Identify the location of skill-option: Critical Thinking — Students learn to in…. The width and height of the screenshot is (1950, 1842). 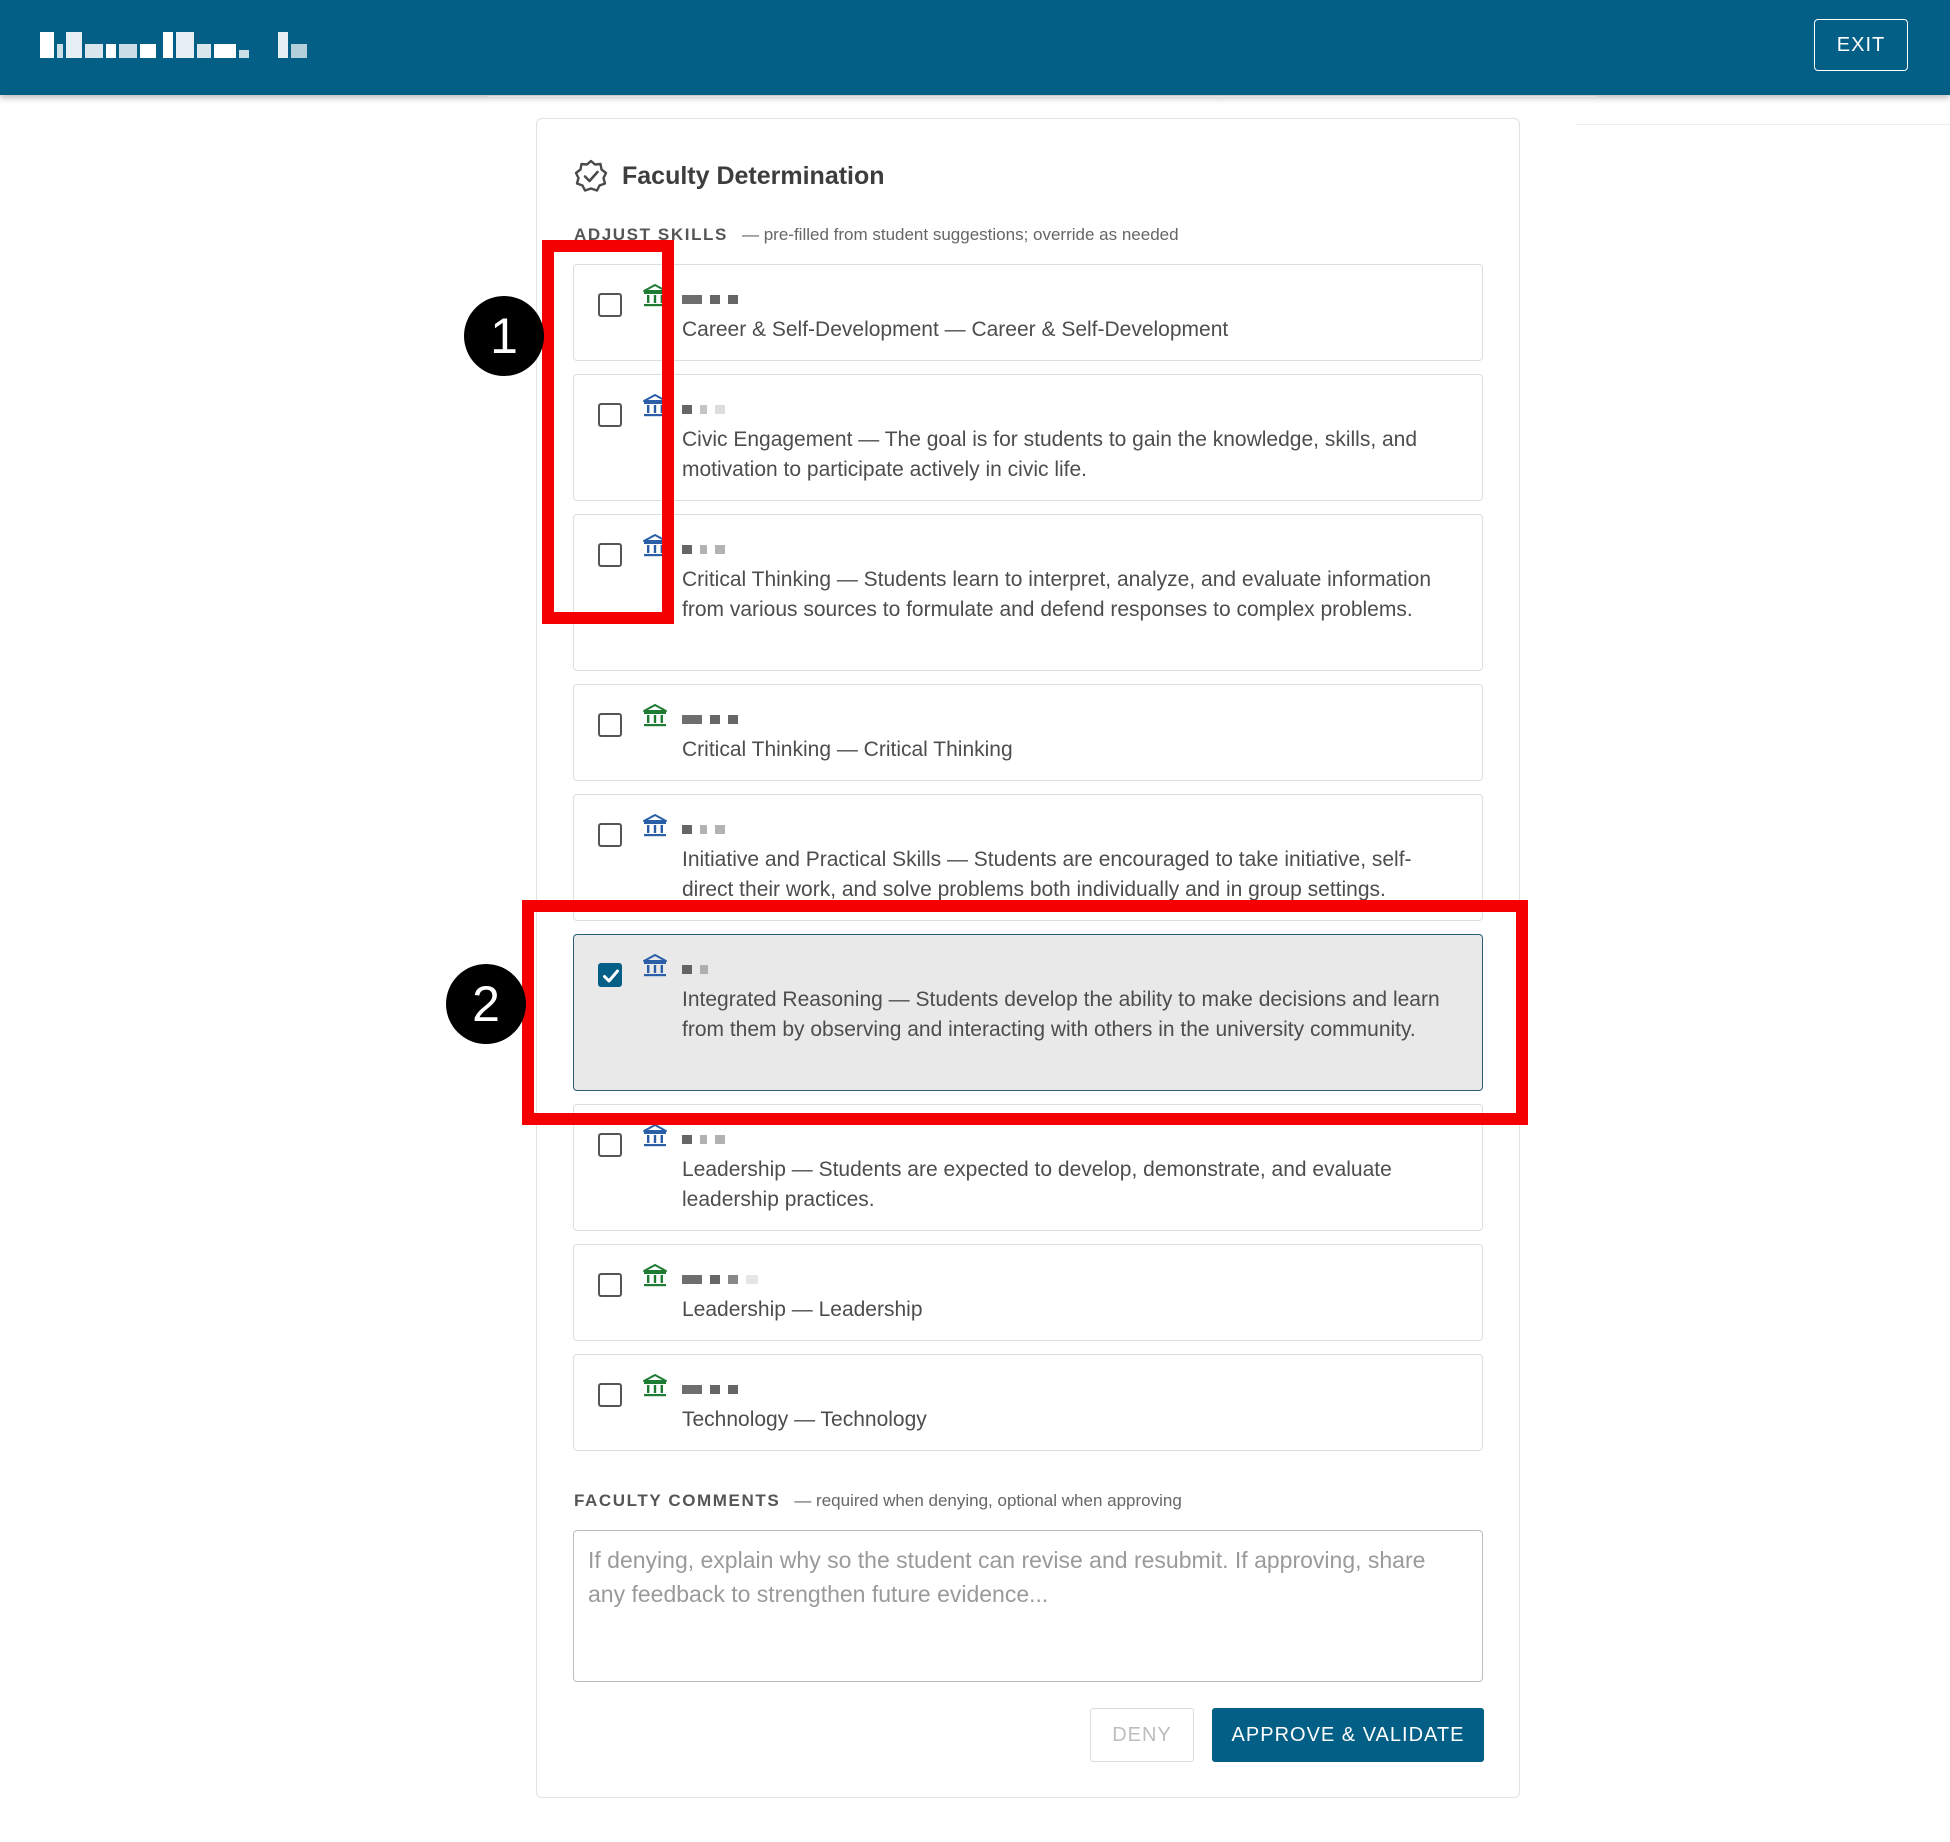
(1028, 592).